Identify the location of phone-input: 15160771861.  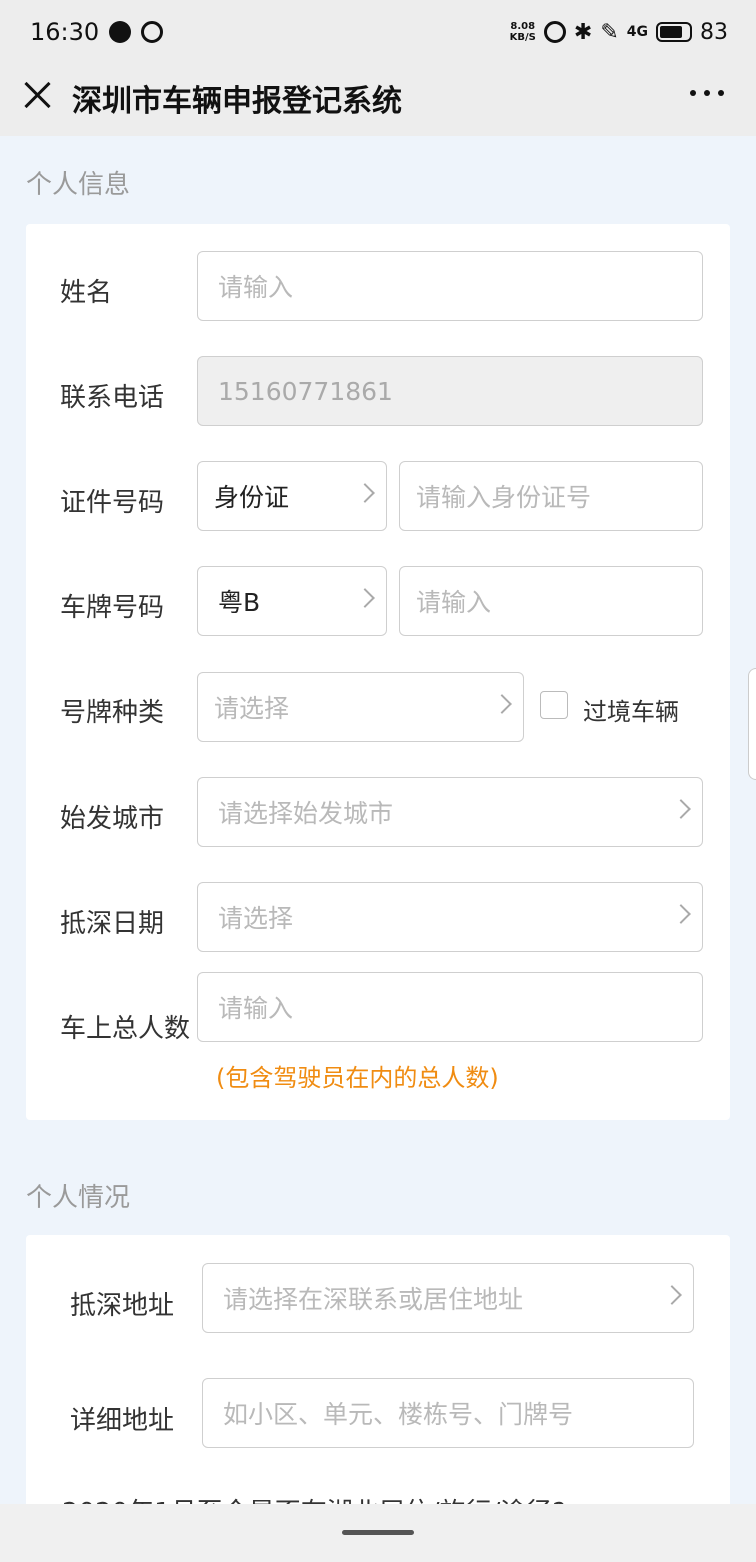
(450, 391).